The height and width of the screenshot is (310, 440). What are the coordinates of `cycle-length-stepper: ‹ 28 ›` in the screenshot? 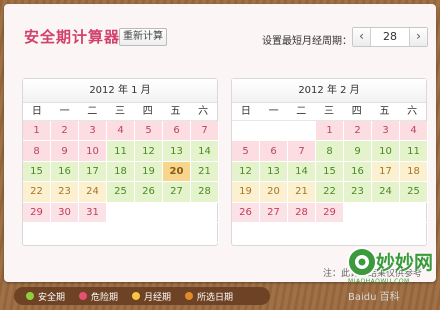 It's located at (390, 37).